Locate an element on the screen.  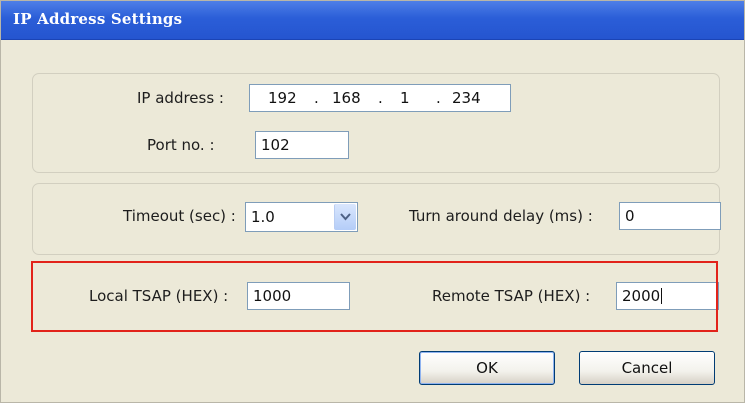
ok-button: OK is located at coordinates (487, 368).